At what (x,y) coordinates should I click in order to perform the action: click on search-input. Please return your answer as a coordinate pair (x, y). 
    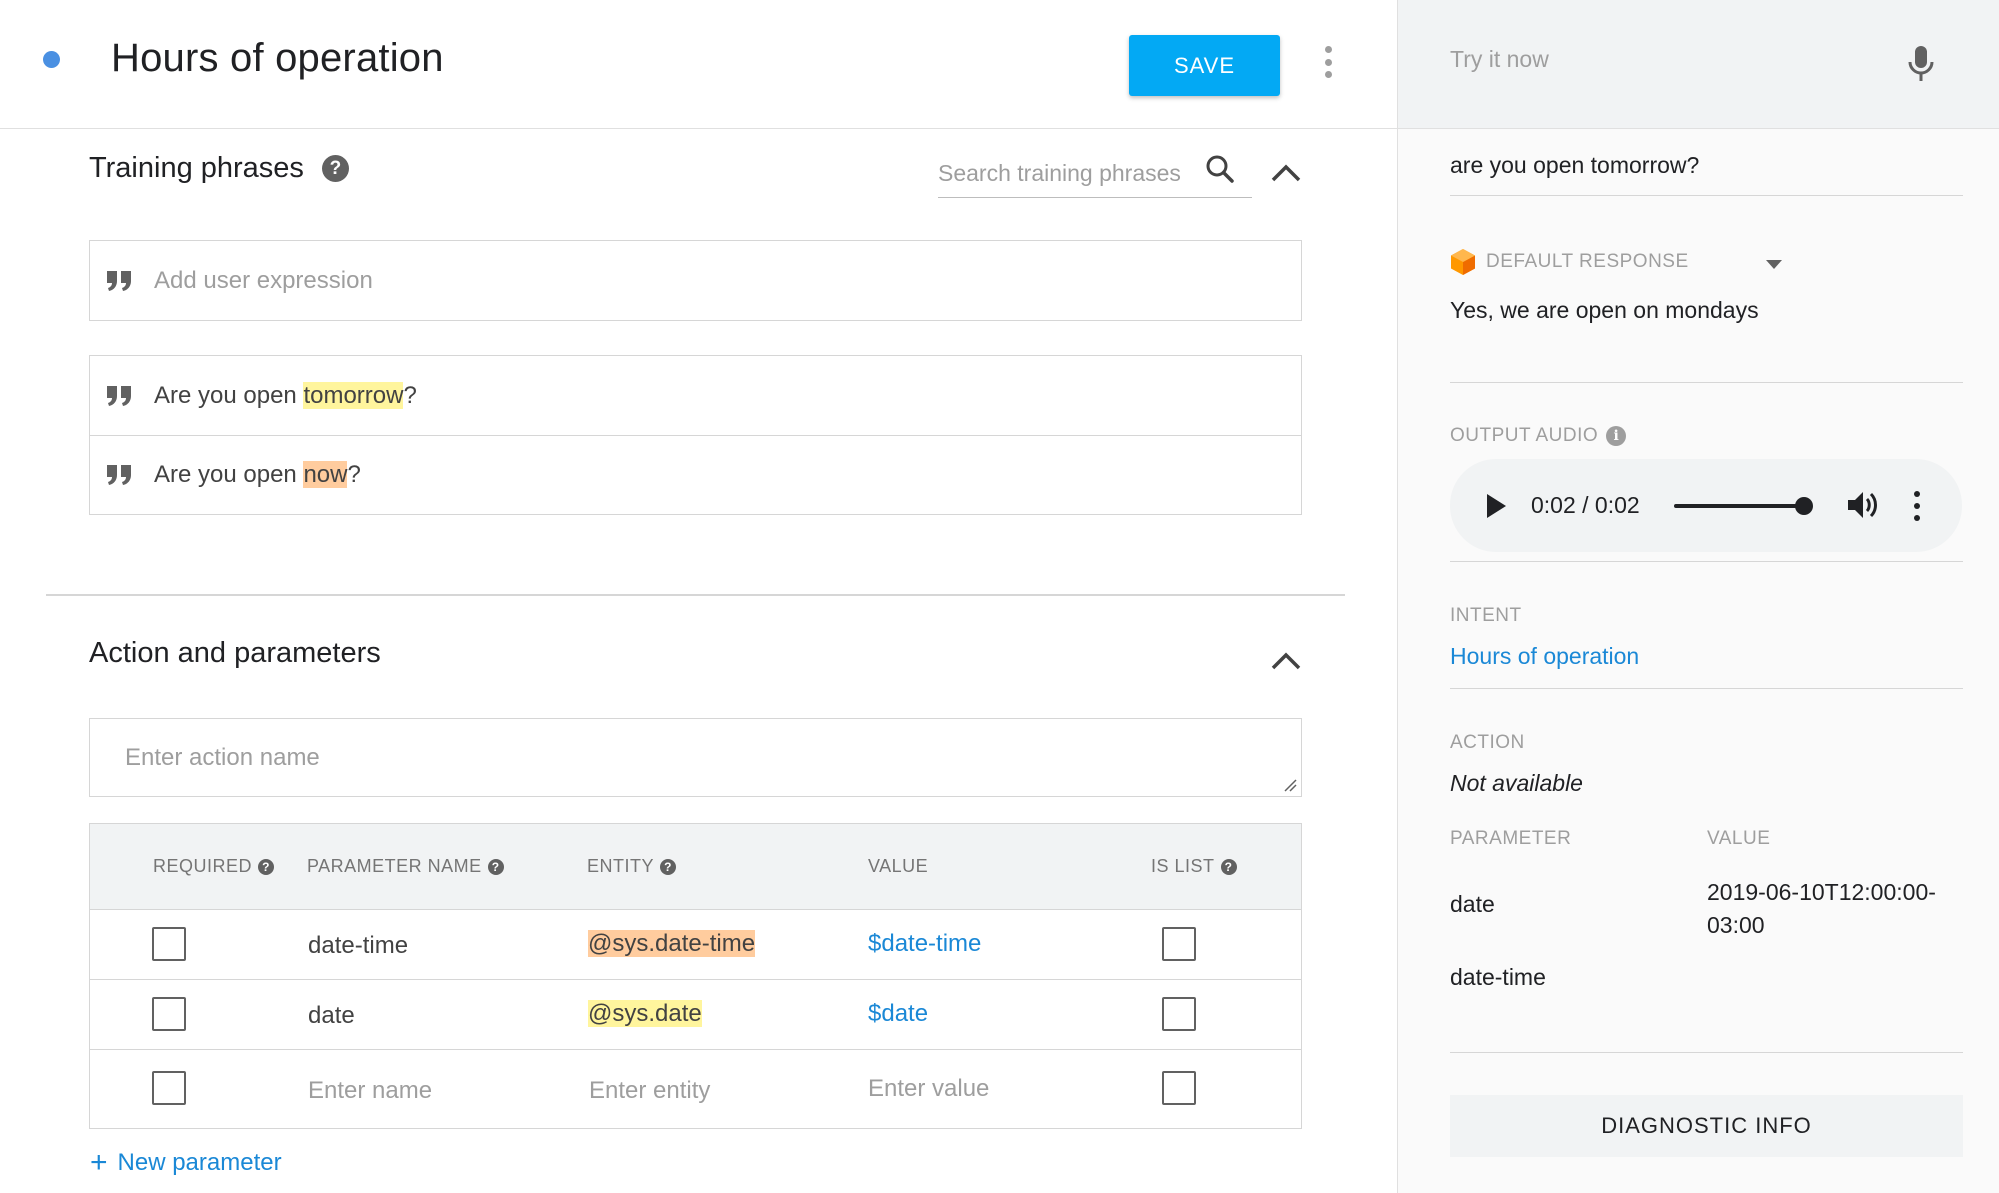
    Looking at the image, I should click on (1068, 173).